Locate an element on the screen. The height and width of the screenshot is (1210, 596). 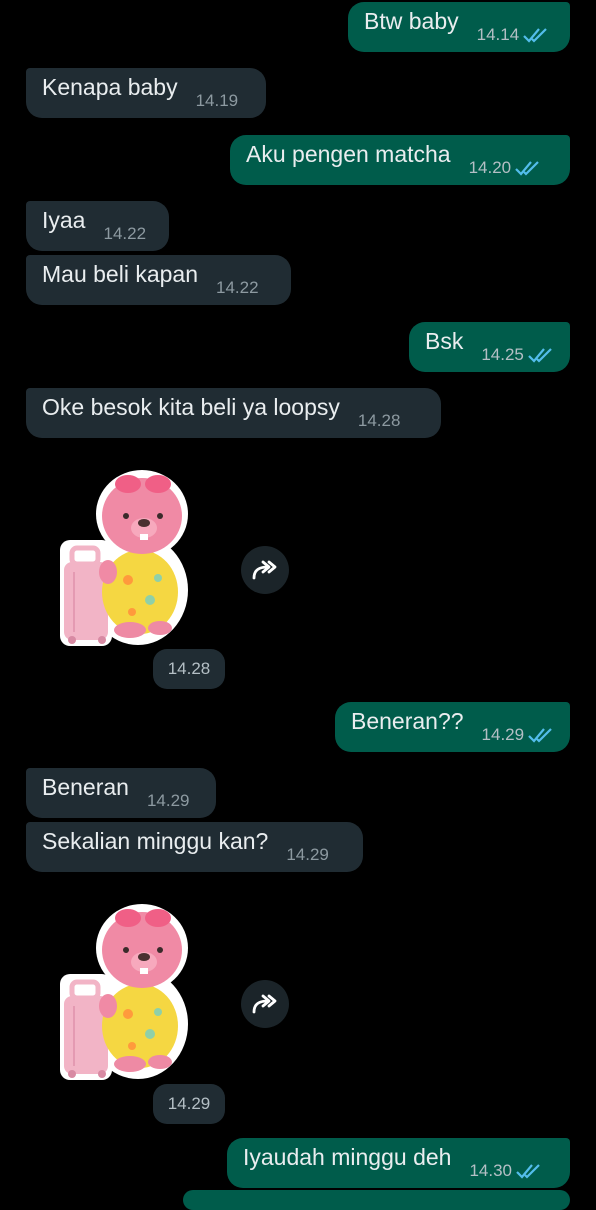
message-bubble-incoming: Mau beli kapan 14.22 is located at coordinates (158, 280).